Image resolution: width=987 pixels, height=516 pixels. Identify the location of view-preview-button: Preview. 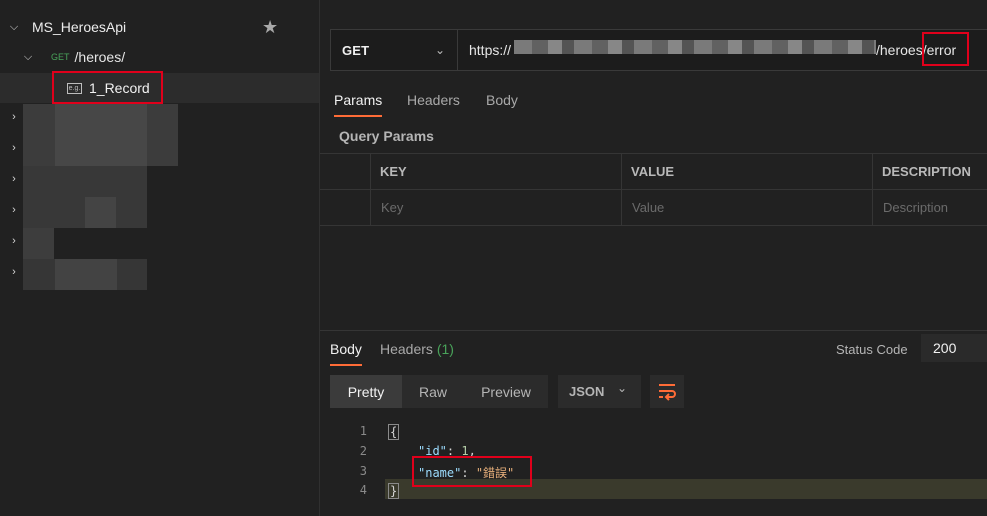
(506, 391).